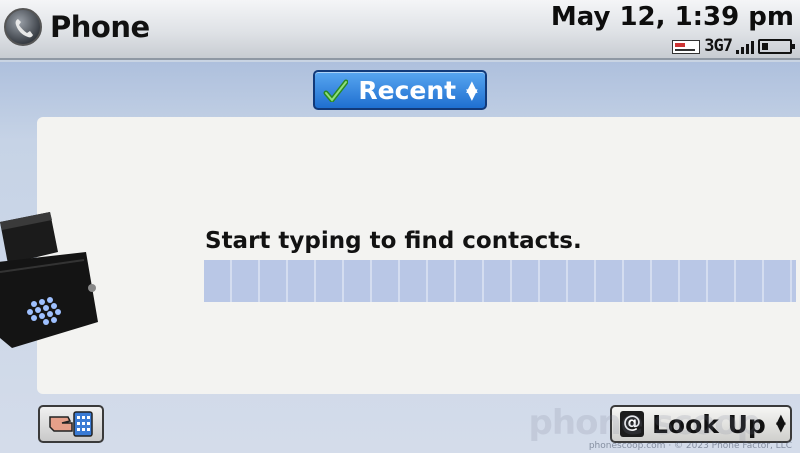  What do you see at coordinates (686, 47) in the screenshot?
I see `message-indicator-icon` at bounding box center [686, 47].